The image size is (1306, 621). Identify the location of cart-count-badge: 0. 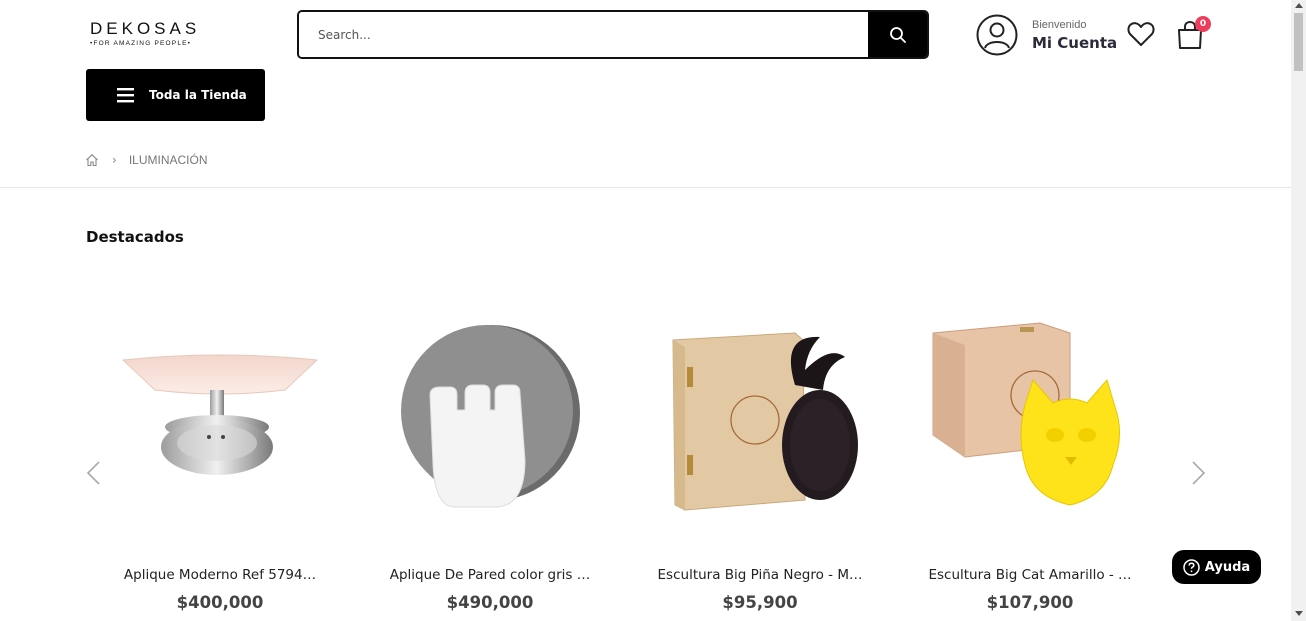
(1203, 24).